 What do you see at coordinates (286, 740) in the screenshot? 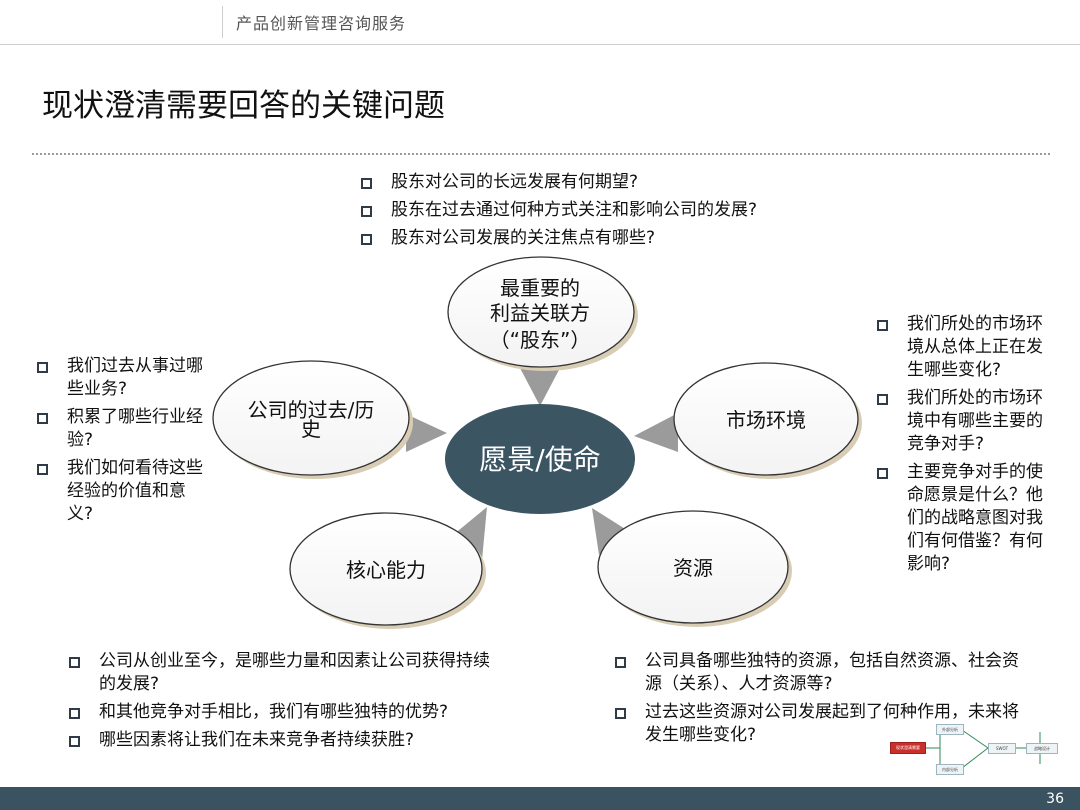
I see `list-item: 哪些因素将让我们在未来竞争者持续获胜?` at bounding box center [286, 740].